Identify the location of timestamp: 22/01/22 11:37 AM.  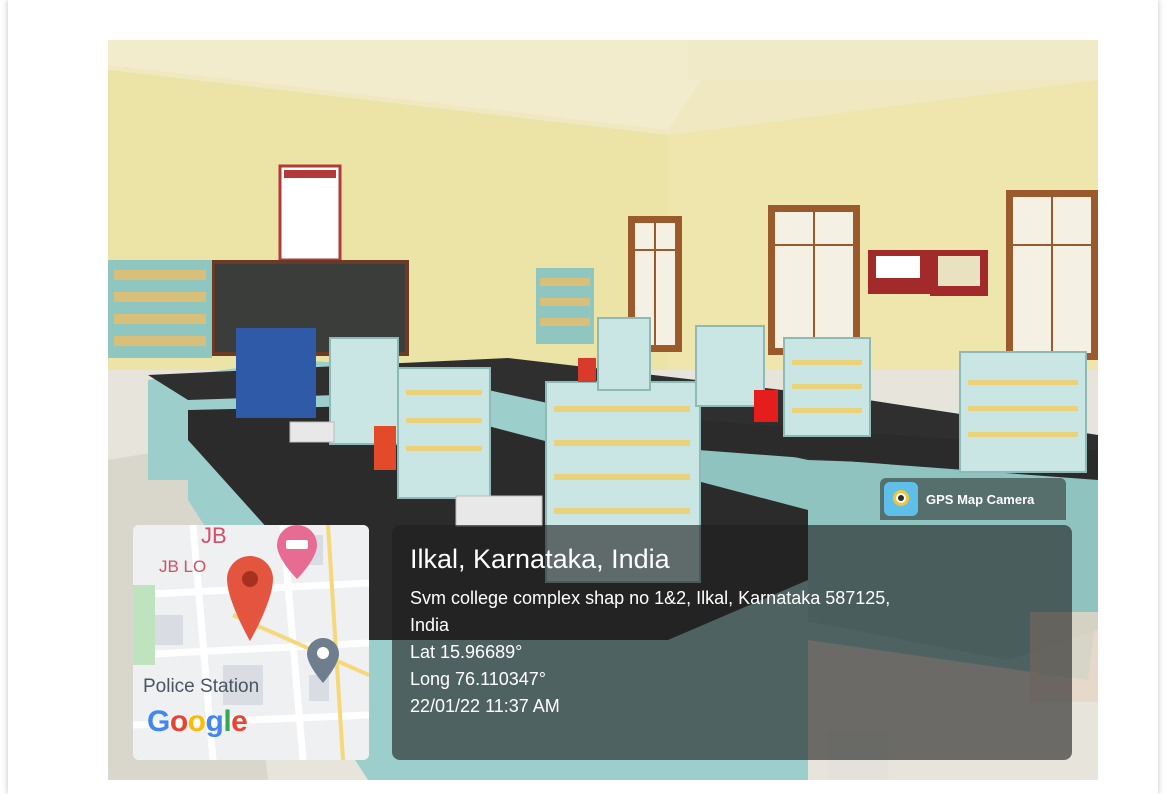
(485, 706).